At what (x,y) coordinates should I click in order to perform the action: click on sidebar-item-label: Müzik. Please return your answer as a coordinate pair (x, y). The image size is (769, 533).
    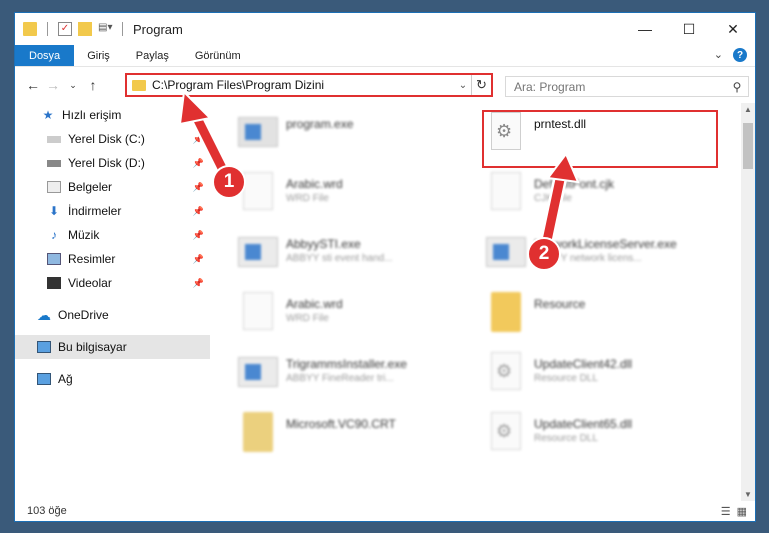
    Looking at the image, I should click on (84, 235).